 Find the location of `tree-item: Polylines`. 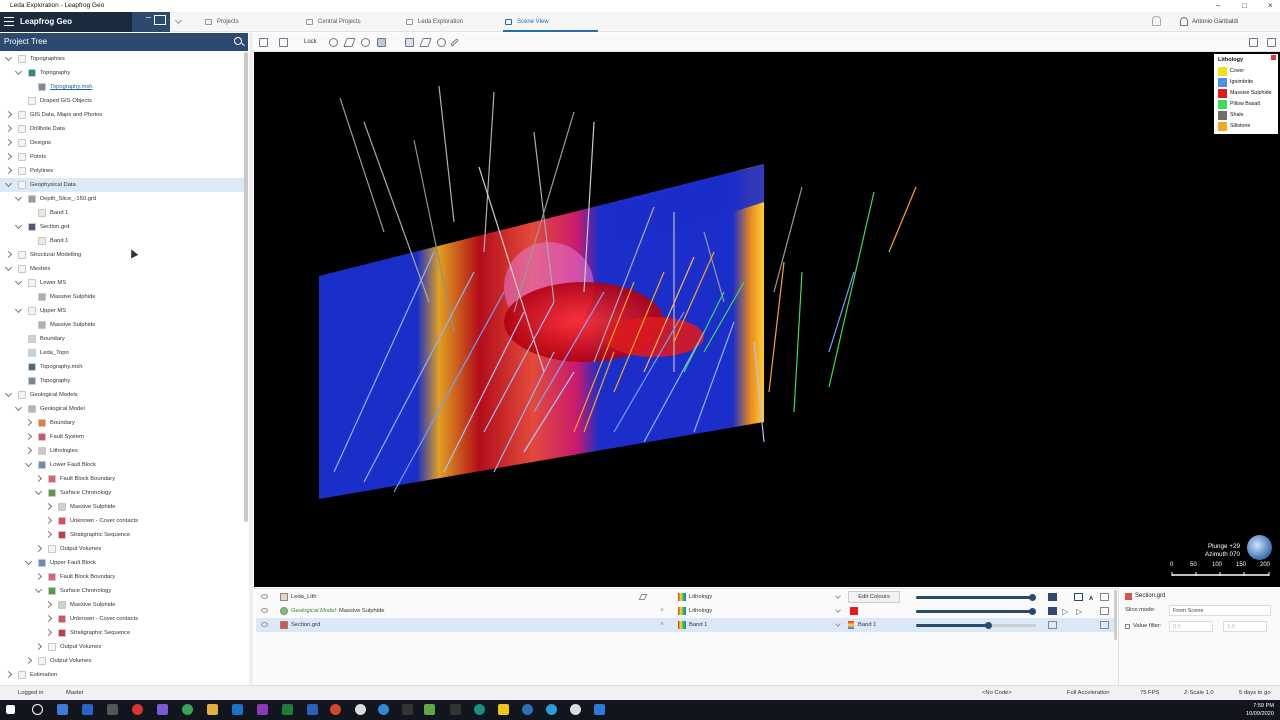

tree-item: Polylines is located at coordinates (122, 171).